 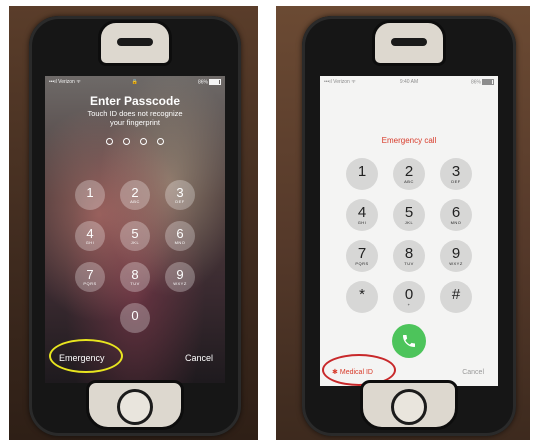 I want to click on key-3: 3 DEF, so click(x=180, y=195).